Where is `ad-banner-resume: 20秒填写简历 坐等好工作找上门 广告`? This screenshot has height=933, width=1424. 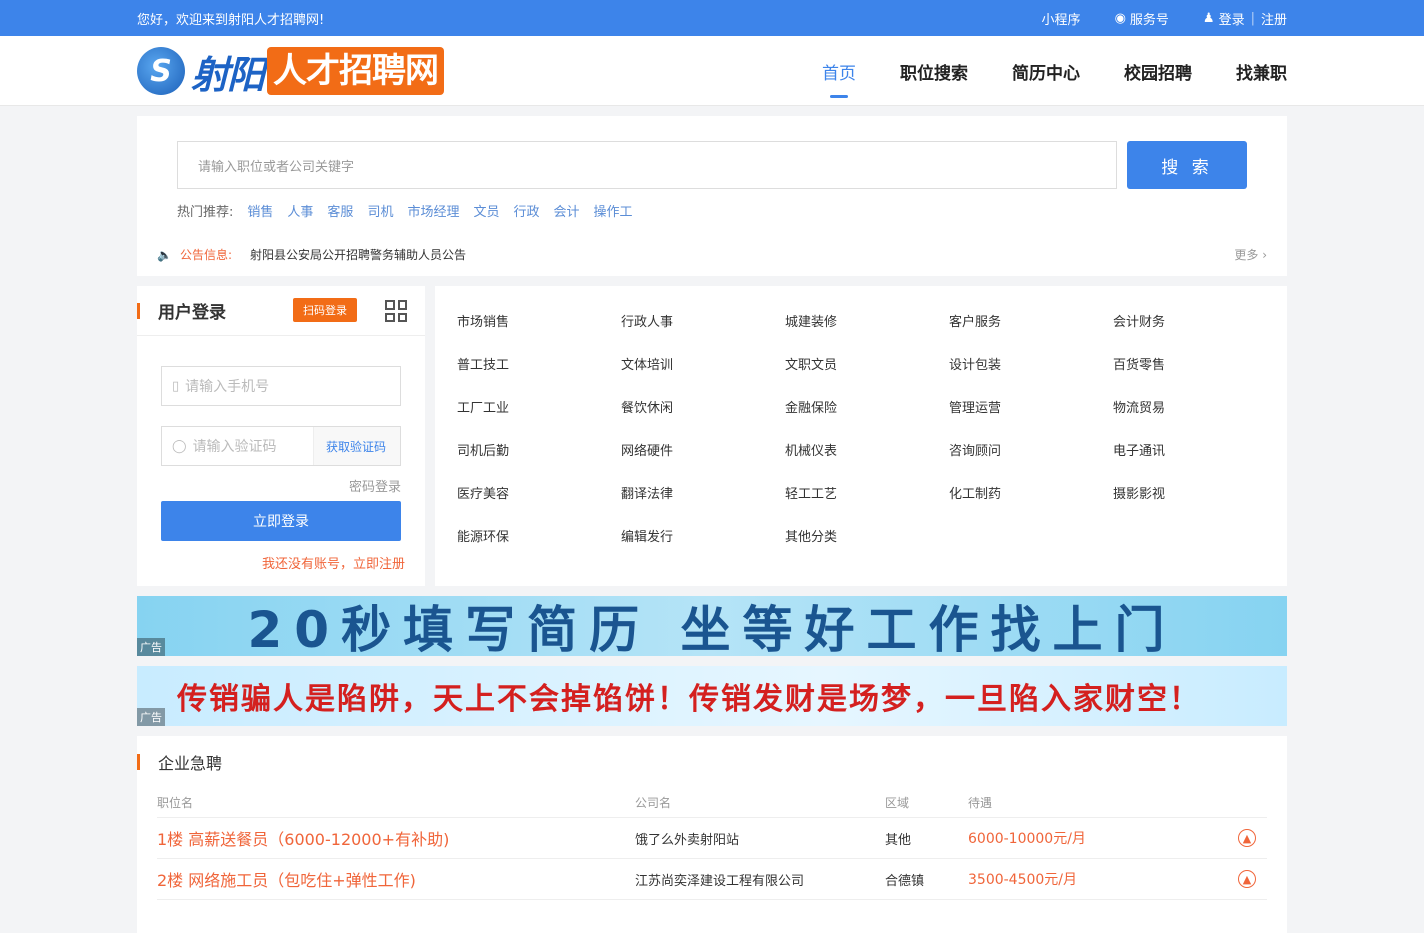
ad-banner-resume: 20秒填写简历 坐等好工作找上门 广告 is located at coordinates (712, 626).